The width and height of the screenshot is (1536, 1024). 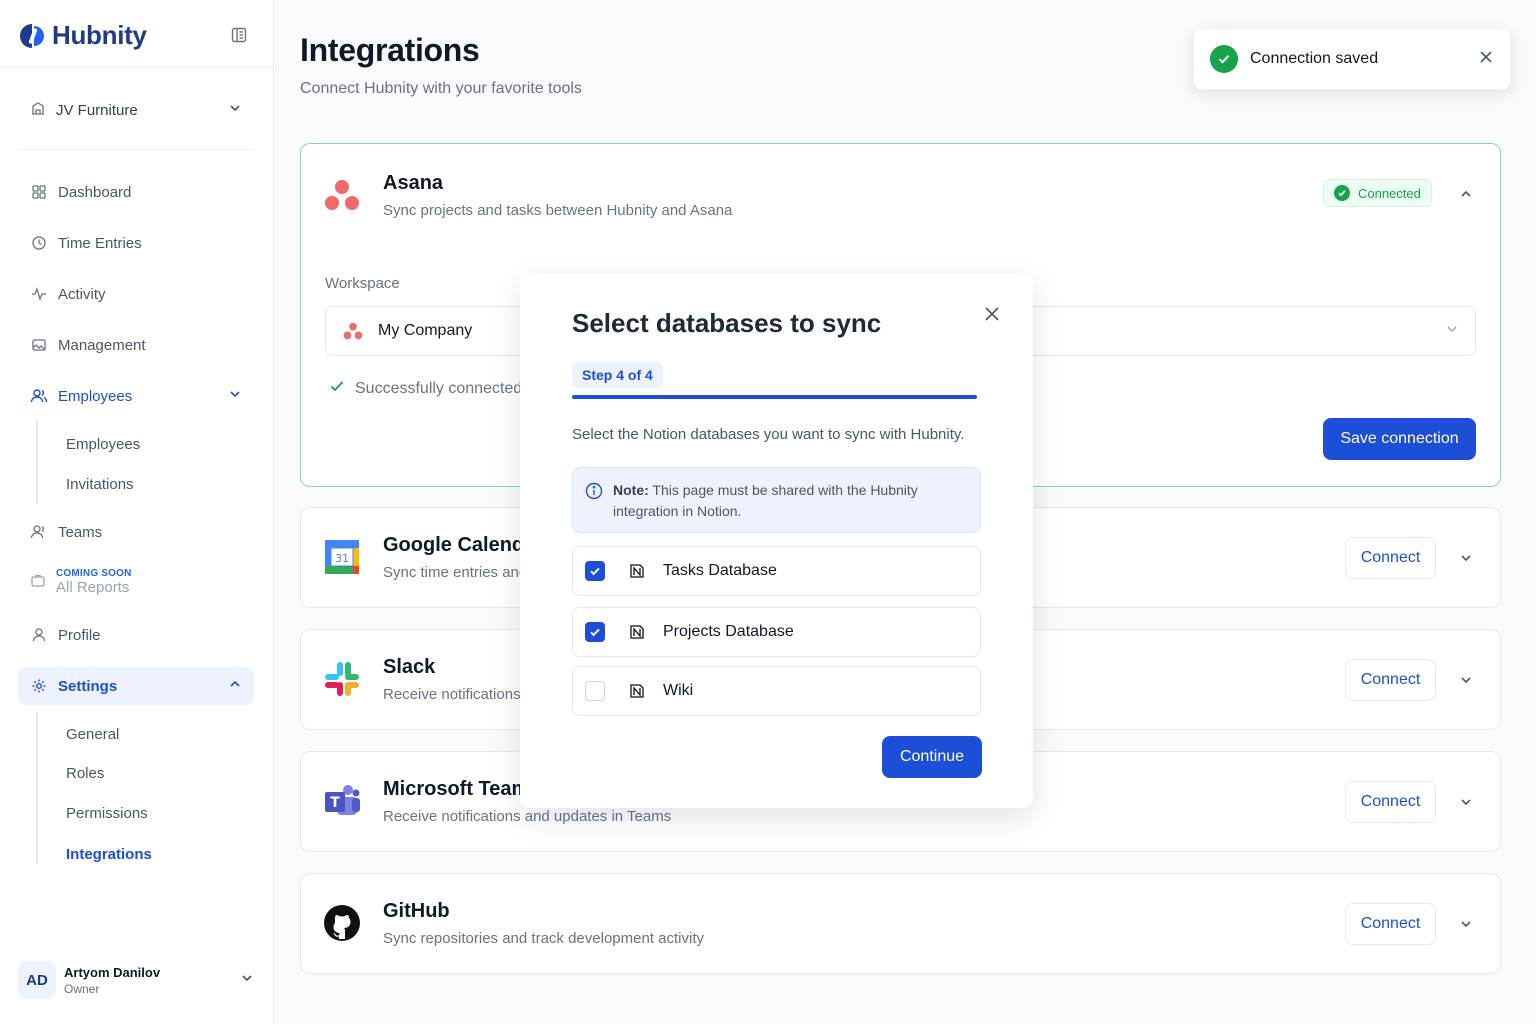 What do you see at coordinates (79, 635) in the screenshot?
I see `nav-label: Profile` at bounding box center [79, 635].